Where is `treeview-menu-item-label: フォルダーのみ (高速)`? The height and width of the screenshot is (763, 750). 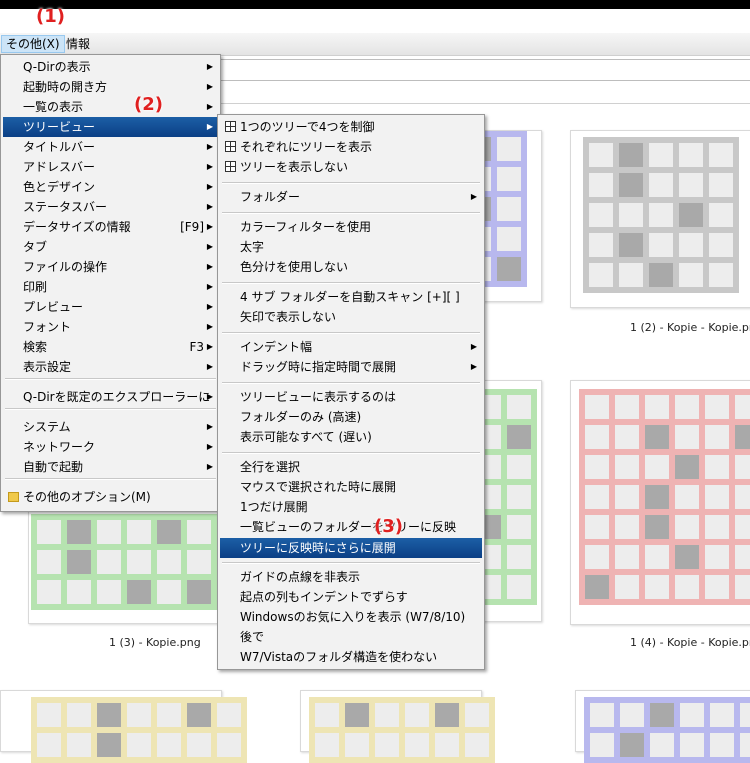
treeview-menu-item-label: フォルダーのみ (高速) is located at coordinates (301, 417).